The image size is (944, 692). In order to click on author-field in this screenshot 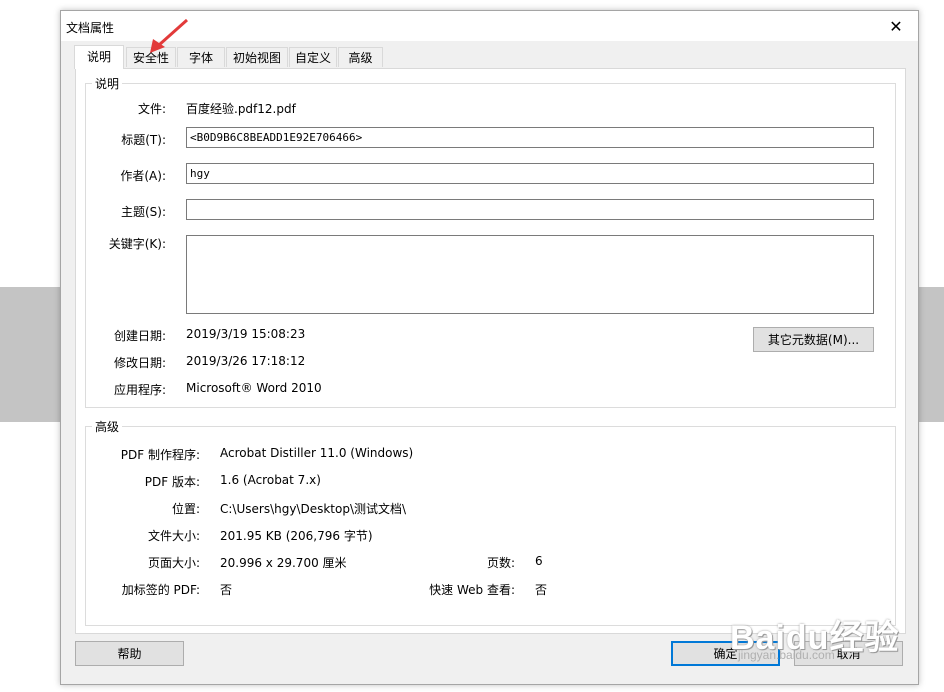, I will do `click(530, 173)`.